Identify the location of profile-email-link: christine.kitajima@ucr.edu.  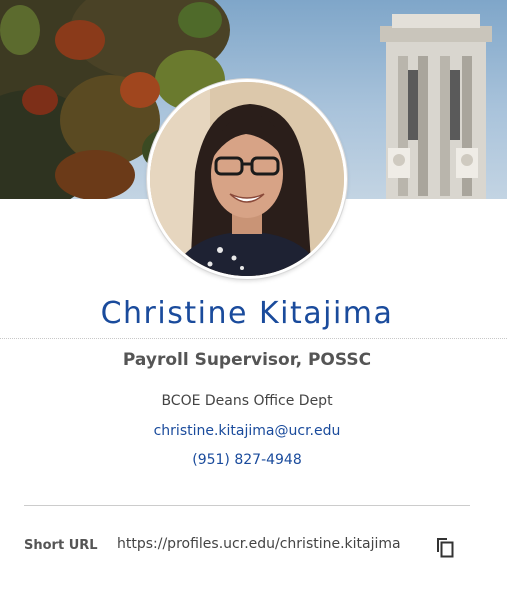
(247, 431).